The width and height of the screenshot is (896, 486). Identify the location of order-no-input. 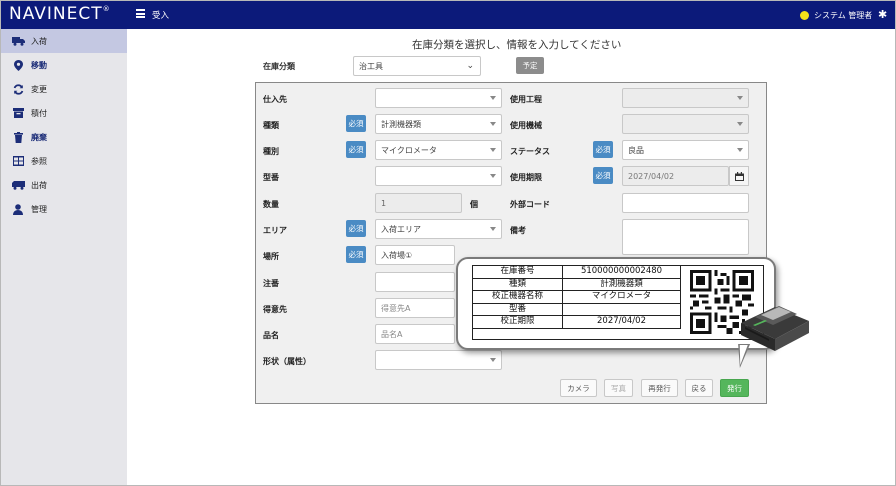
(415, 282).